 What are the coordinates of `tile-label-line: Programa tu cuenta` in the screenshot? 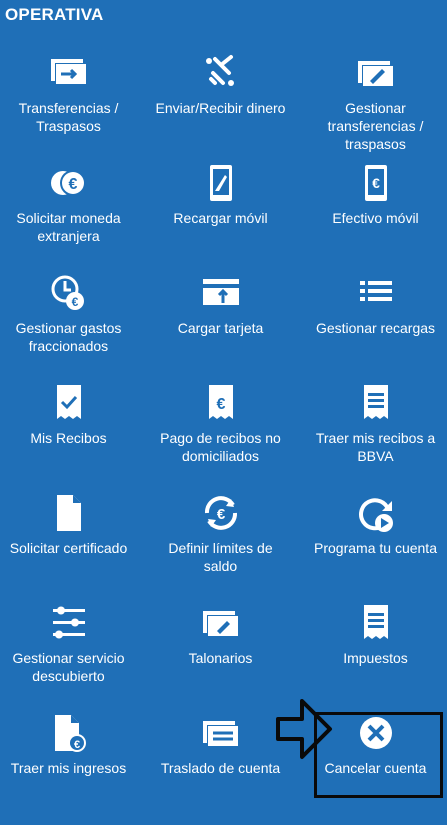 It's located at (375, 548).